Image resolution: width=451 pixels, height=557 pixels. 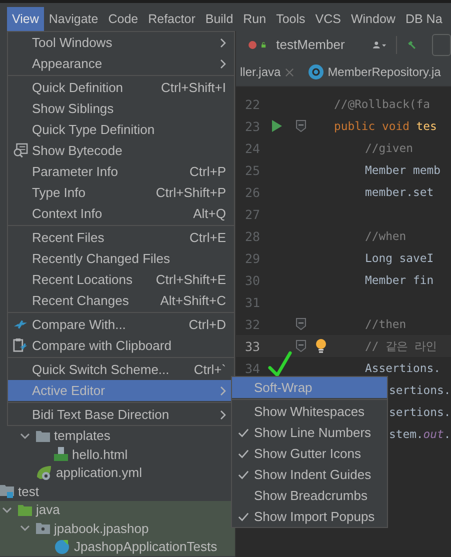 I want to click on tree-item: jpabook.jpashop, so click(x=117, y=528).